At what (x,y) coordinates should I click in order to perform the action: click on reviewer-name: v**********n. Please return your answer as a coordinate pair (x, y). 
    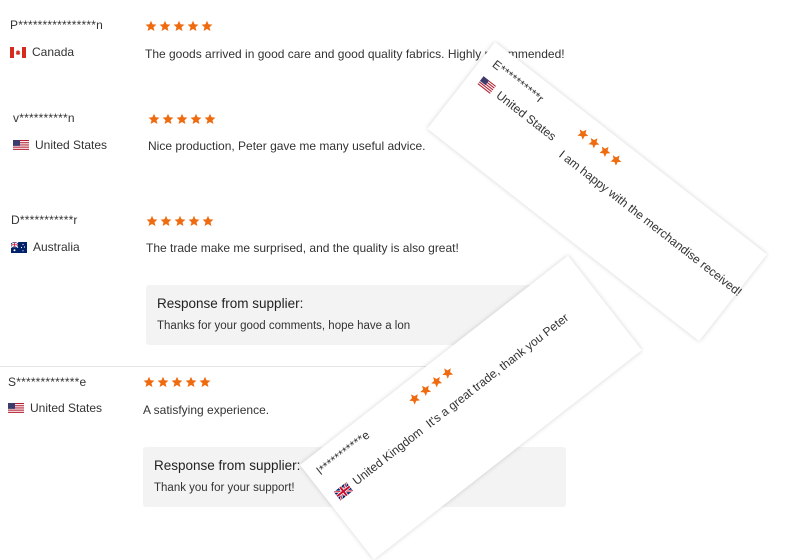
    Looking at the image, I should click on (44, 118).